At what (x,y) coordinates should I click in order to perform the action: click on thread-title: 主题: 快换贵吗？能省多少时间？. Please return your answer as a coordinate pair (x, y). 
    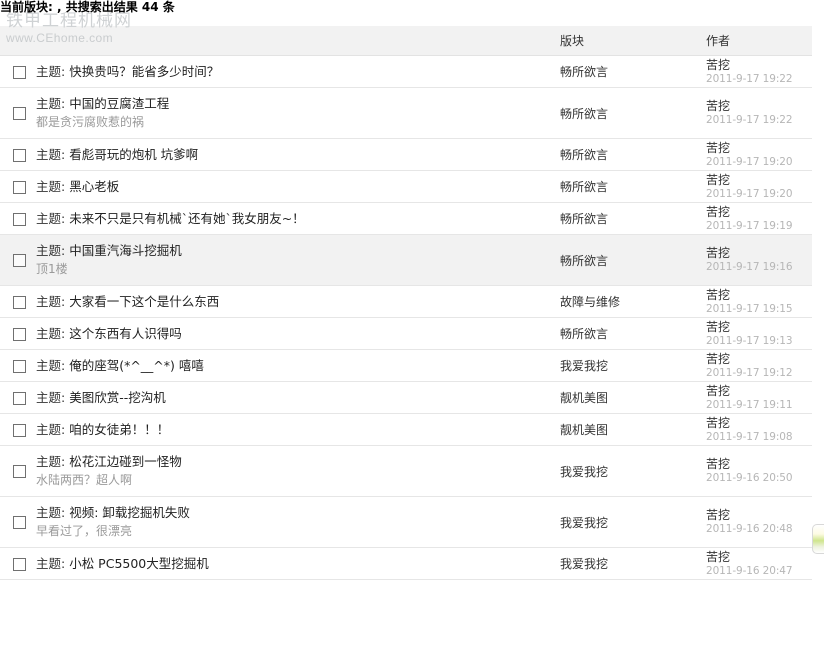
    Looking at the image, I should click on (295, 71).